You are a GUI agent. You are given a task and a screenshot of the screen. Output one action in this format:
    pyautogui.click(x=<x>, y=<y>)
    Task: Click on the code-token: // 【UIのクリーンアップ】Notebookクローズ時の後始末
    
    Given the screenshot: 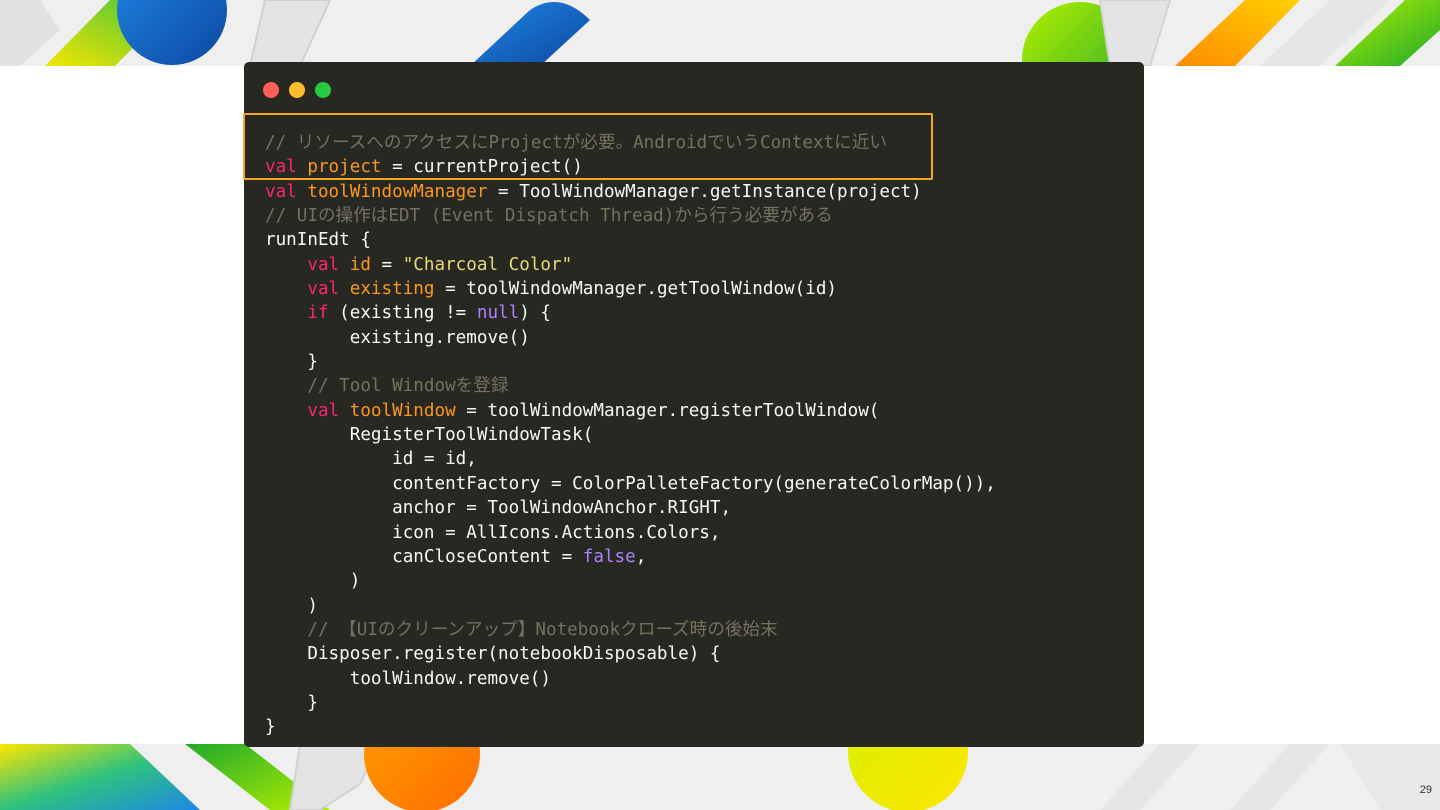 What is the action you would take?
    pyautogui.click(x=542, y=629)
    